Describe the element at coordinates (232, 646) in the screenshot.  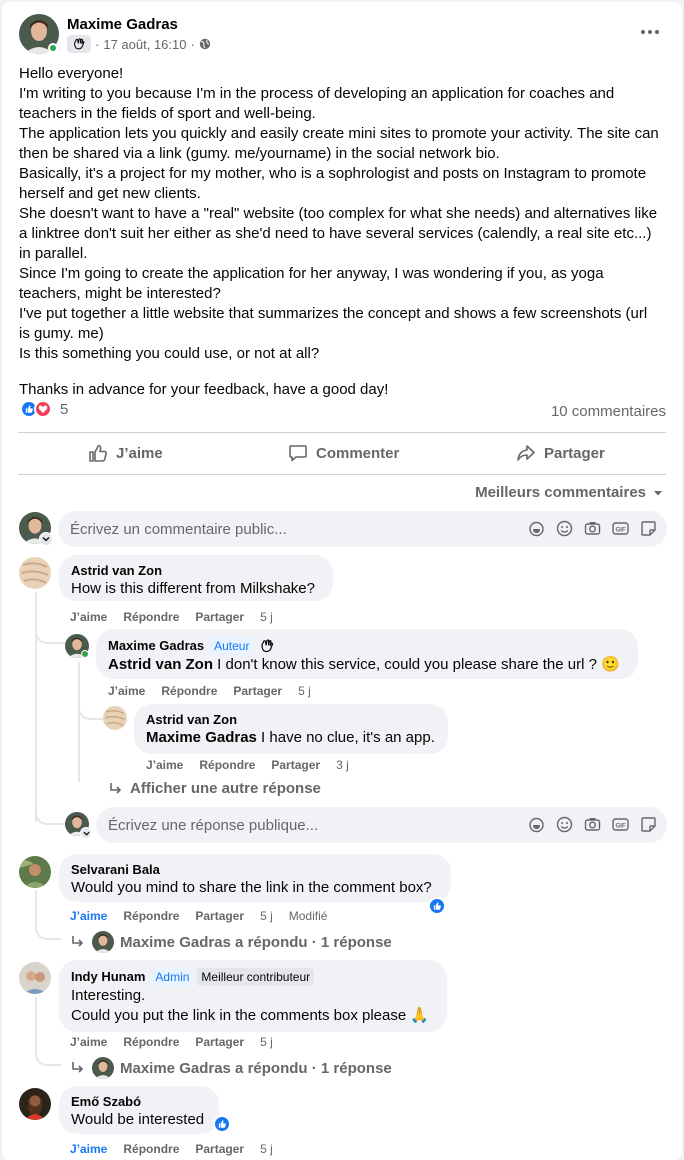
I see `author-badge: Auteur` at that location.